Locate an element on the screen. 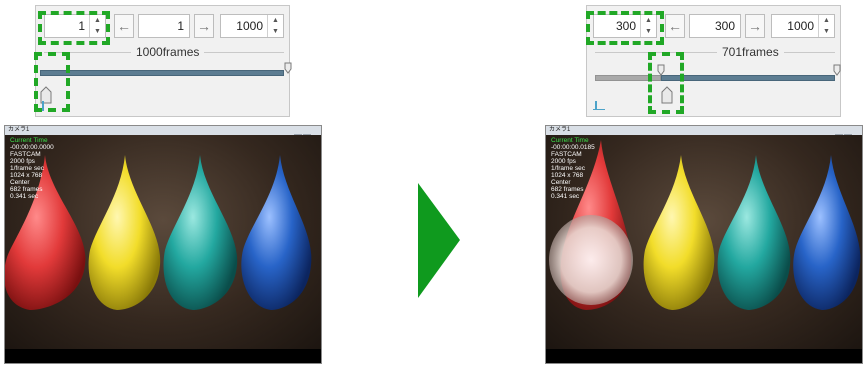 Image resolution: width=864 pixels, height=365 pixels. left-total-frame-value: 1000 is located at coordinates (249, 26).